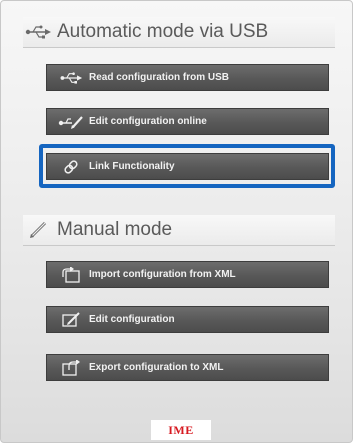 The image size is (353, 443). I want to click on button-label: Edit configuration online, so click(148, 121).